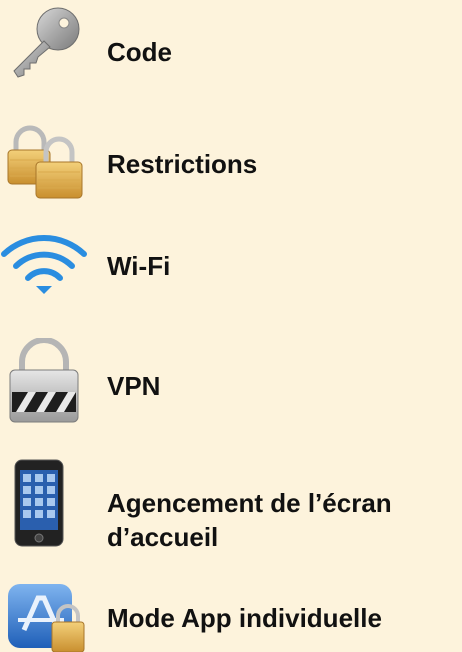 This screenshot has height=652, width=462. What do you see at coordinates (134, 386) in the screenshot?
I see `list-item-label: VPN` at bounding box center [134, 386].